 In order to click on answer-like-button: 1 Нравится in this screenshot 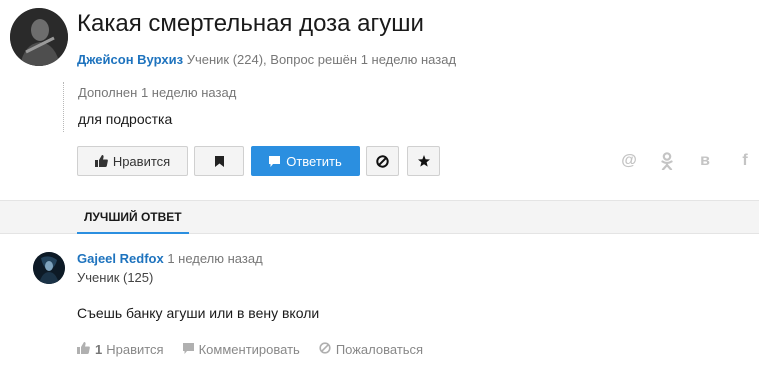, I will do `click(120, 349)`.